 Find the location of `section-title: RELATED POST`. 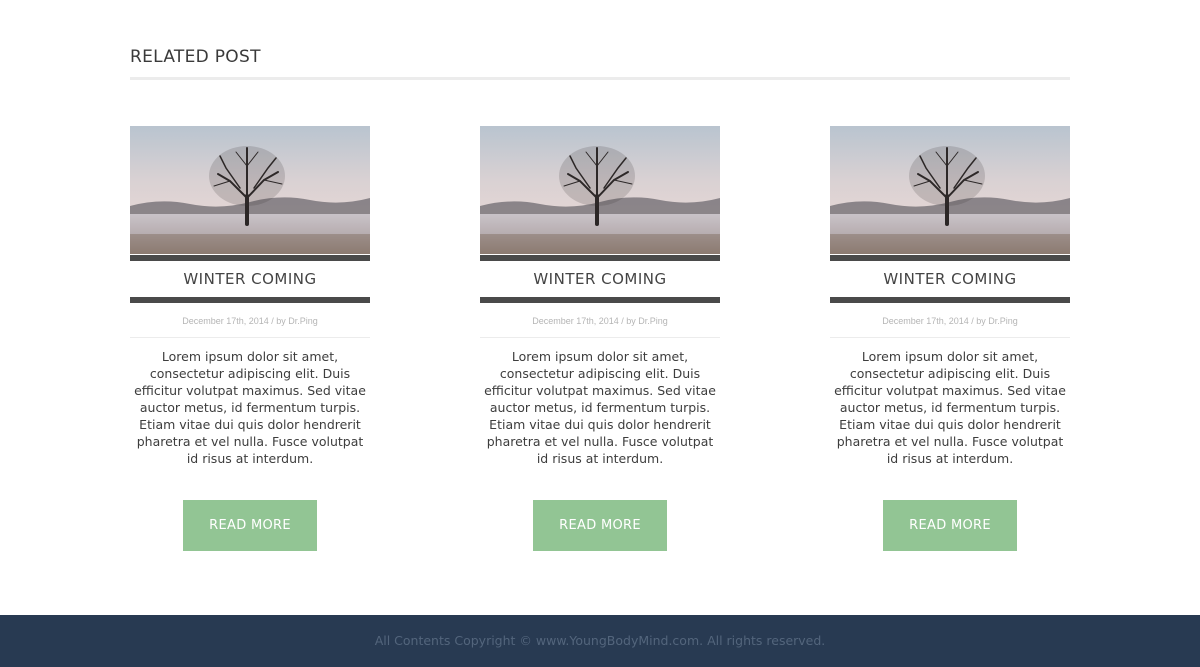

section-title: RELATED POST is located at coordinates (195, 57).